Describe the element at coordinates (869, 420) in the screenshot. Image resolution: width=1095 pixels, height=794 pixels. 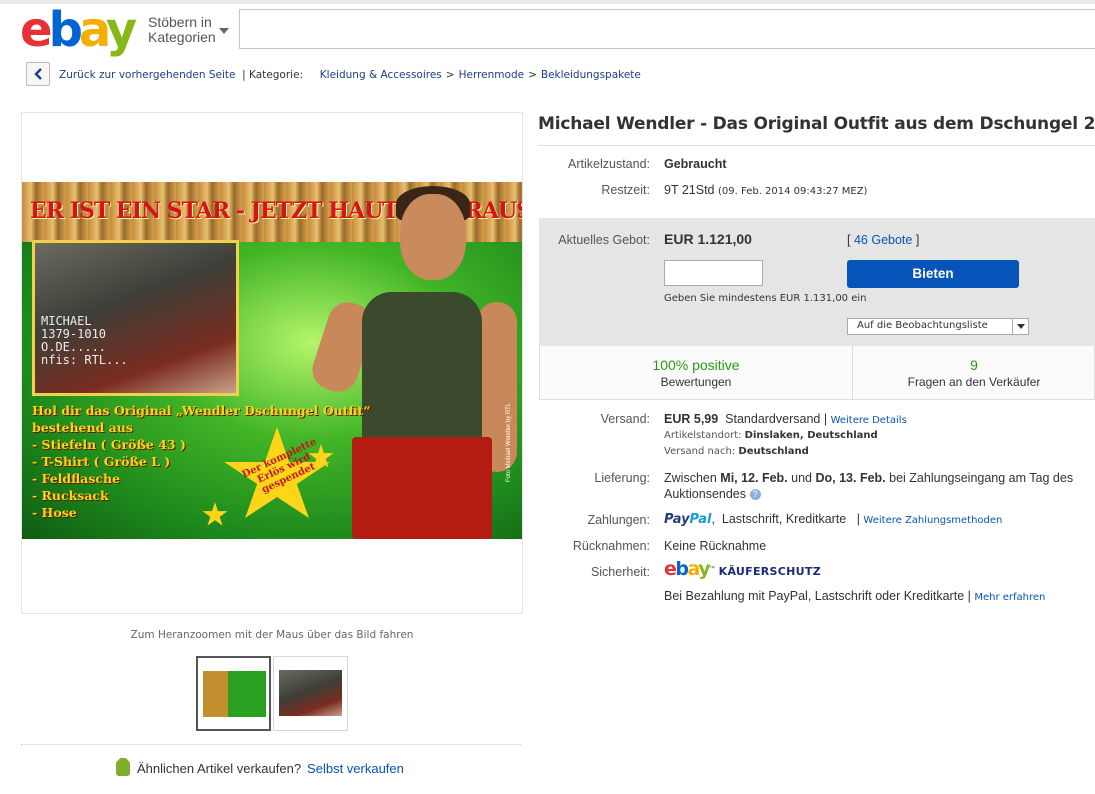
I see `shipping-details-link: Weitere Details` at that location.